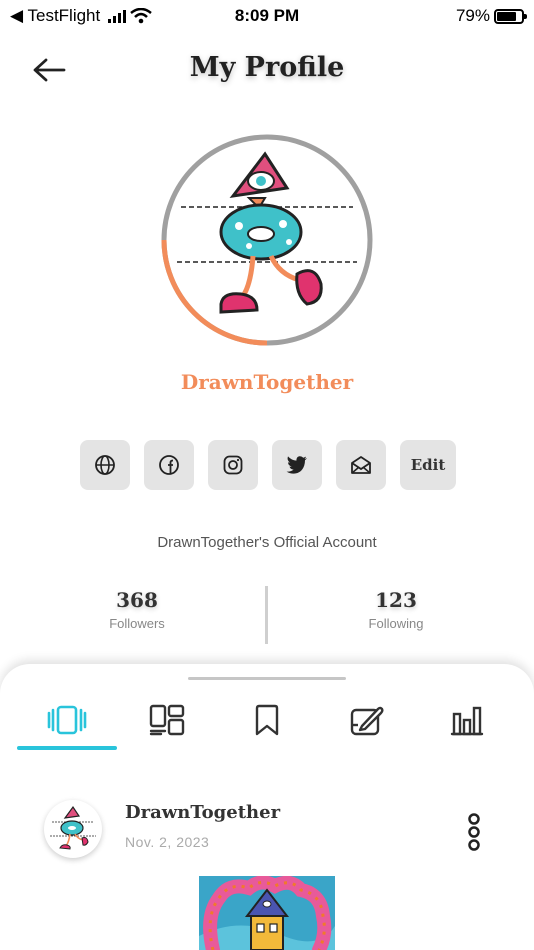 The width and height of the screenshot is (534, 950). I want to click on social-links-row: Edit, so click(268, 465).